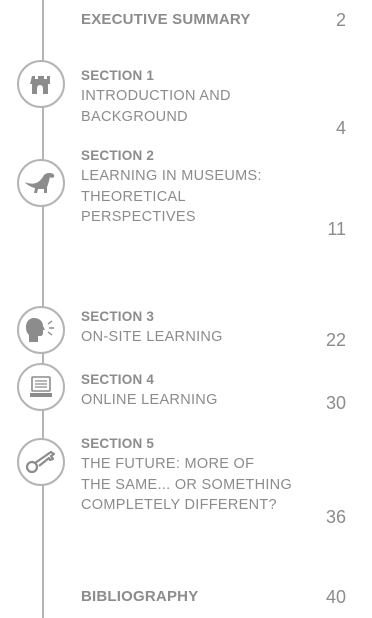 This screenshot has width=372, height=618. What do you see at coordinates (118, 155) in the screenshot?
I see `section-heading: SECTION 2` at bounding box center [118, 155].